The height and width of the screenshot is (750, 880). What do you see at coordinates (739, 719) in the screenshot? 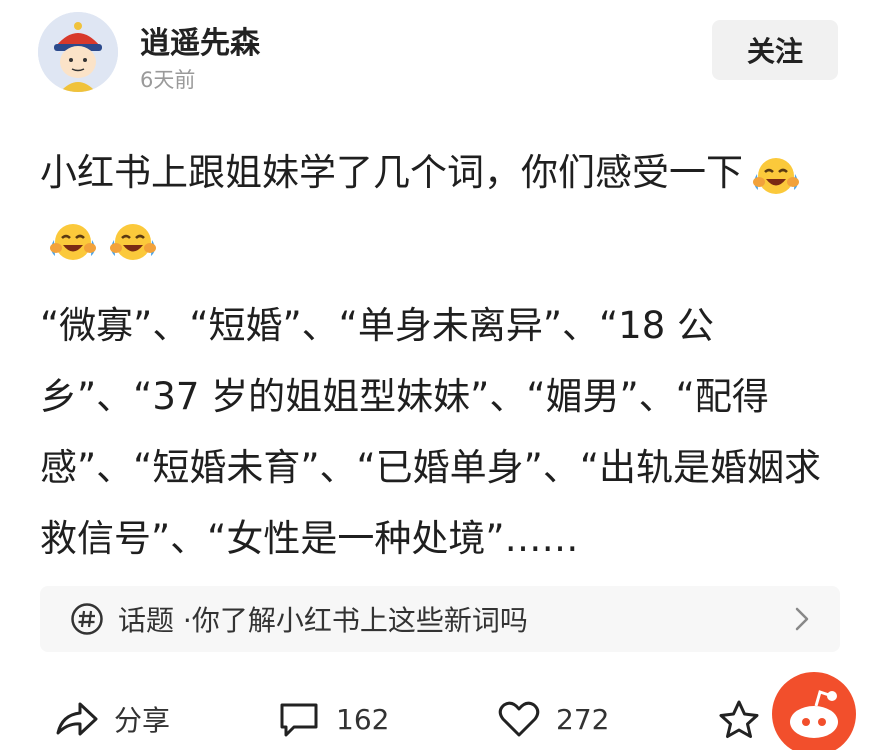
I see `star-icon` at bounding box center [739, 719].